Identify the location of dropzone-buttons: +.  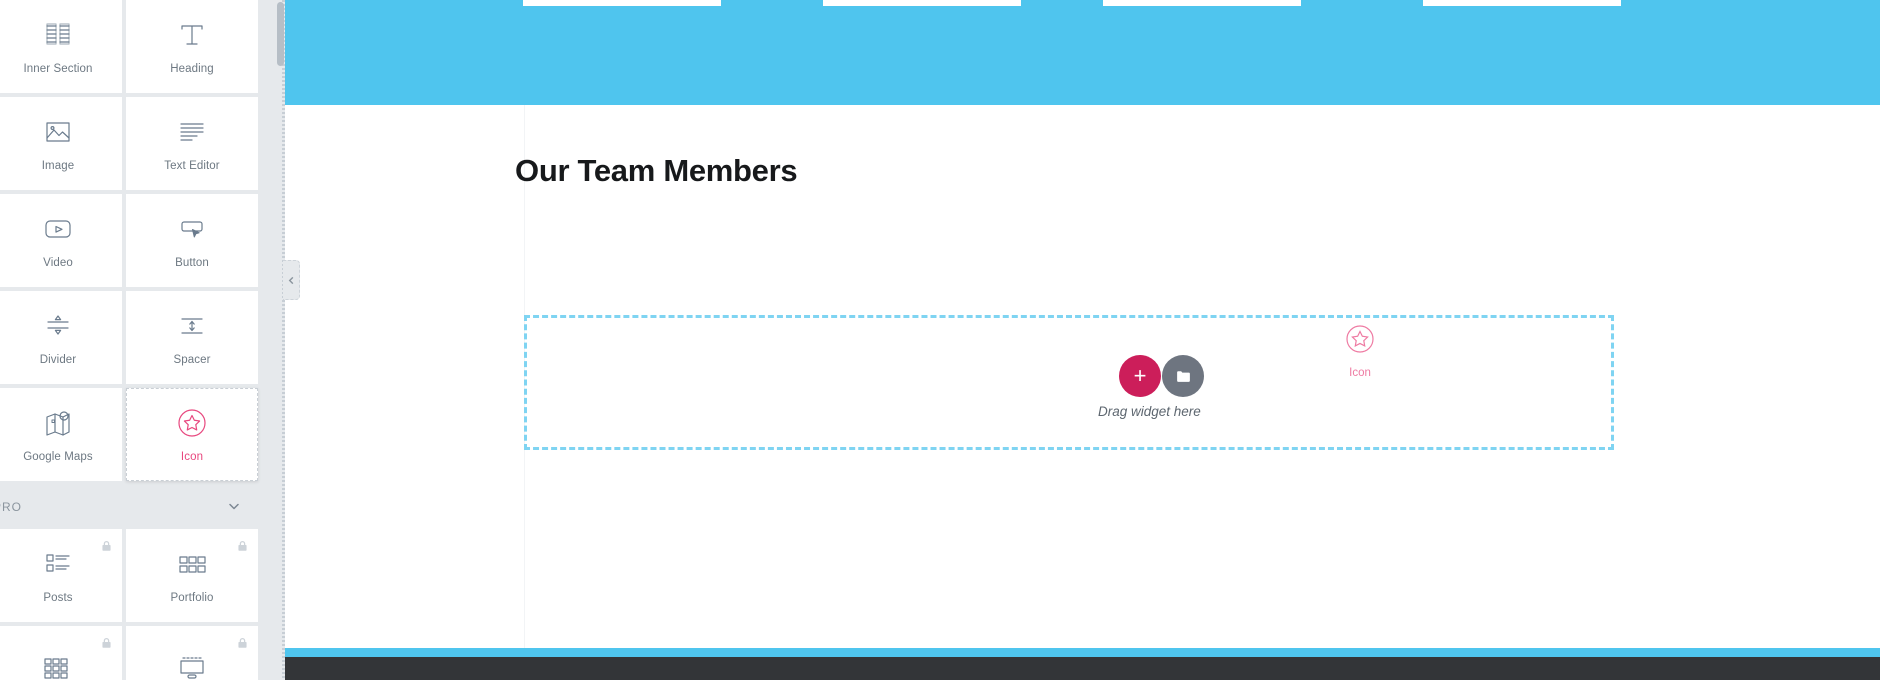
(1161, 376).